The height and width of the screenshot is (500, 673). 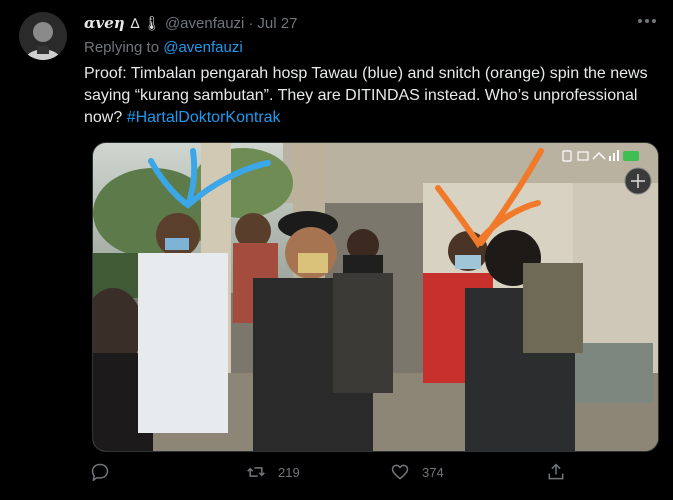 I want to click on tweet-header: αvеη ∆ 🌡 @avenfauzi · Jul 27, so click(x=190, y=23).